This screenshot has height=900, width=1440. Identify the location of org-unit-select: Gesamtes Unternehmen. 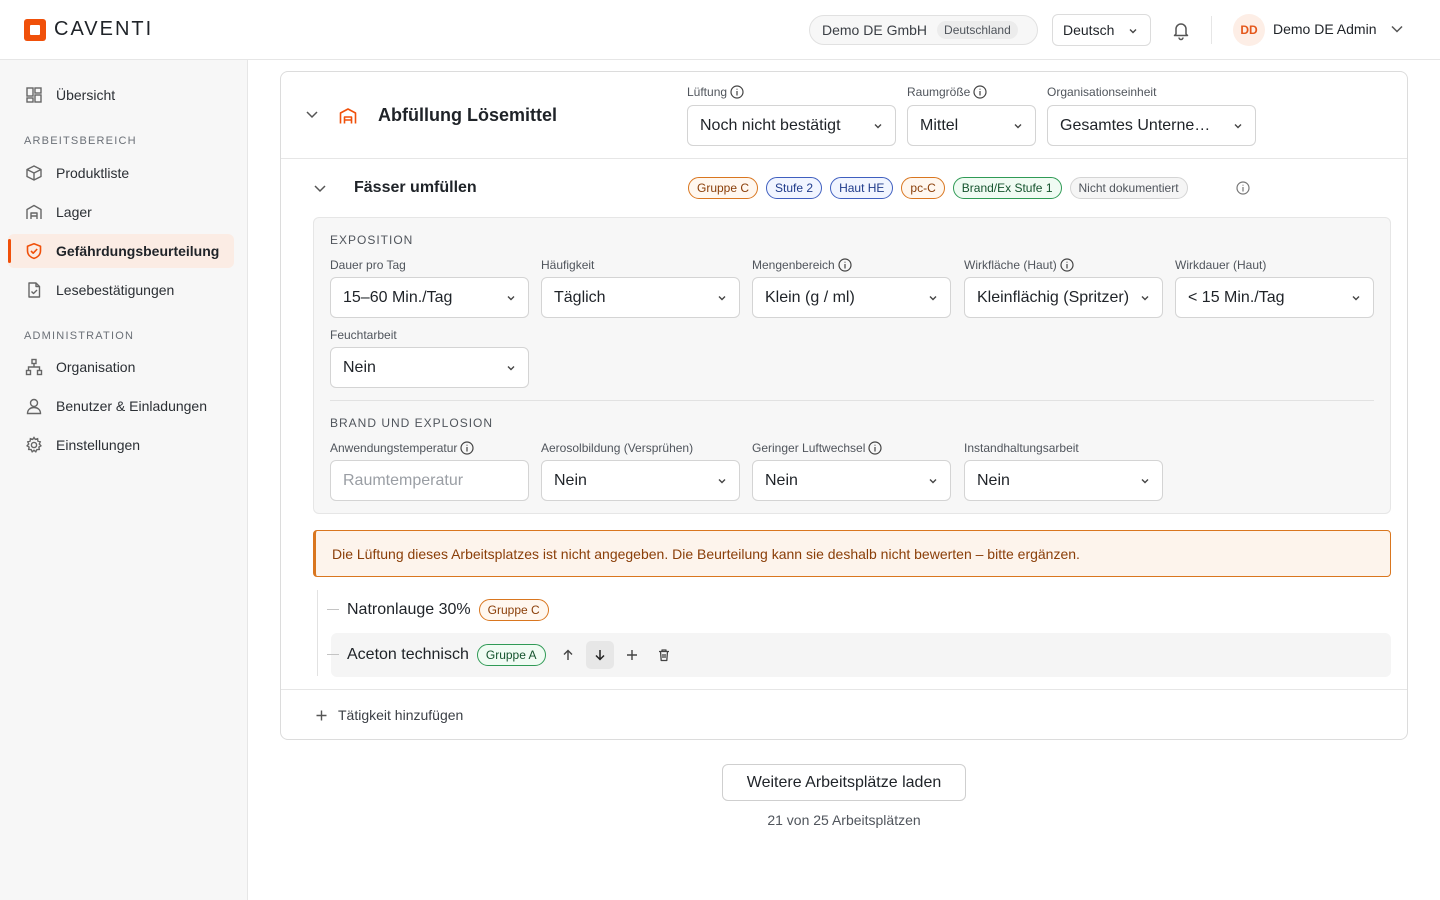
(1151, 125).